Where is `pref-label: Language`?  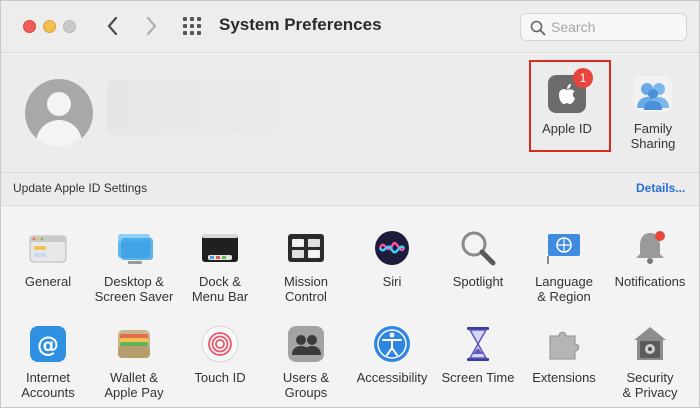
pref-label: Language is located at coordinates (564, 281).